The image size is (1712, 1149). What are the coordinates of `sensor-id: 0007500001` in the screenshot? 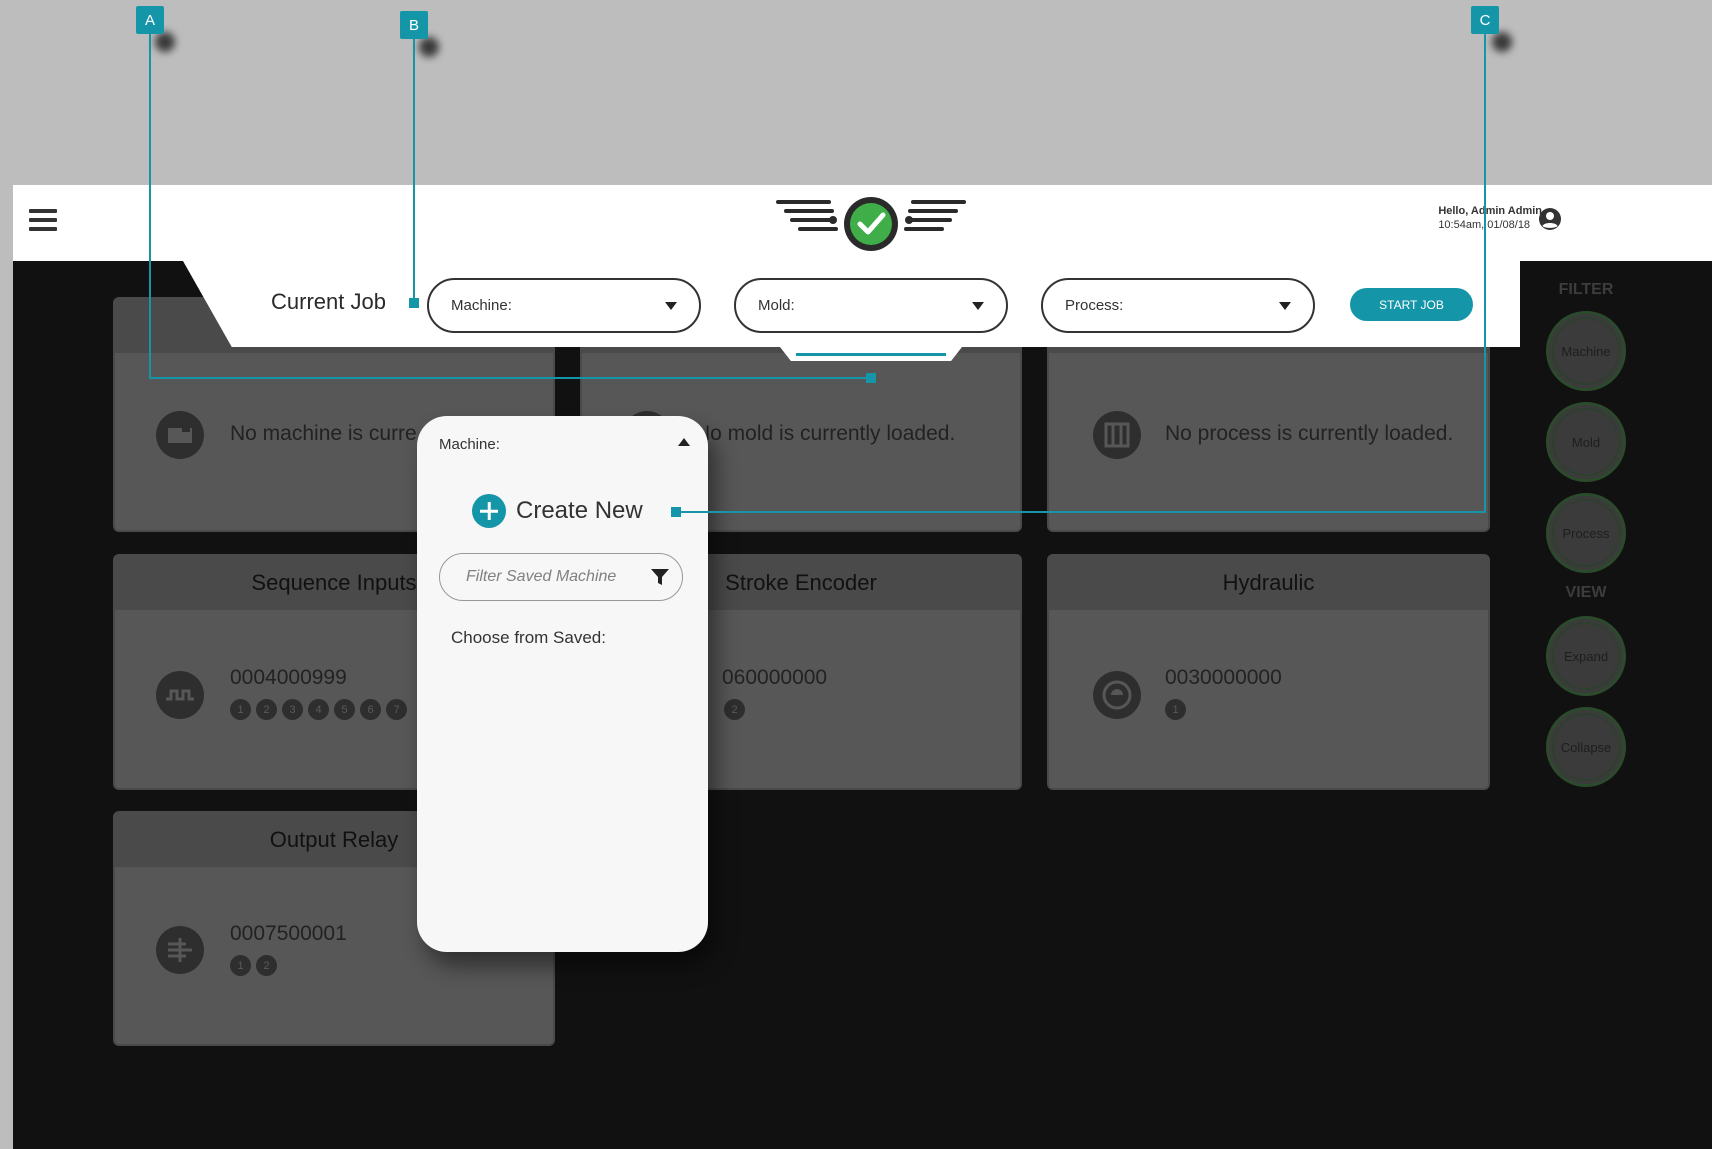 It's located at (288, 933).